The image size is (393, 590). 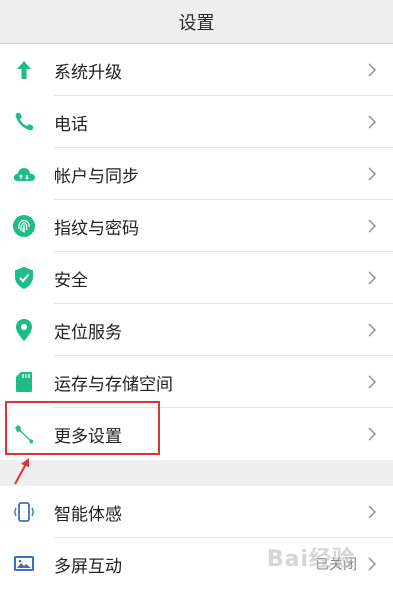 I want to click on shield-icon, so click(x=24, y=278).